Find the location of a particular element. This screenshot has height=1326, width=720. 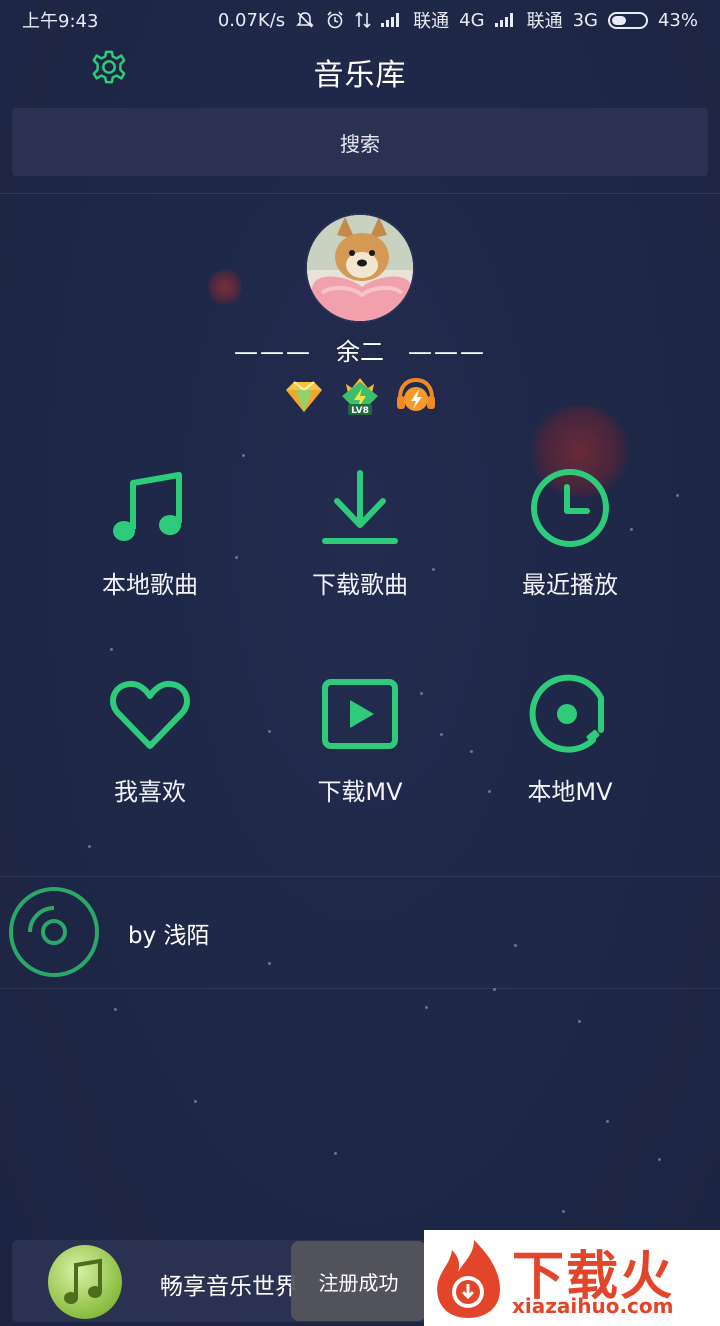

grid-label: 下载MV is located at coordinates (360, 792).